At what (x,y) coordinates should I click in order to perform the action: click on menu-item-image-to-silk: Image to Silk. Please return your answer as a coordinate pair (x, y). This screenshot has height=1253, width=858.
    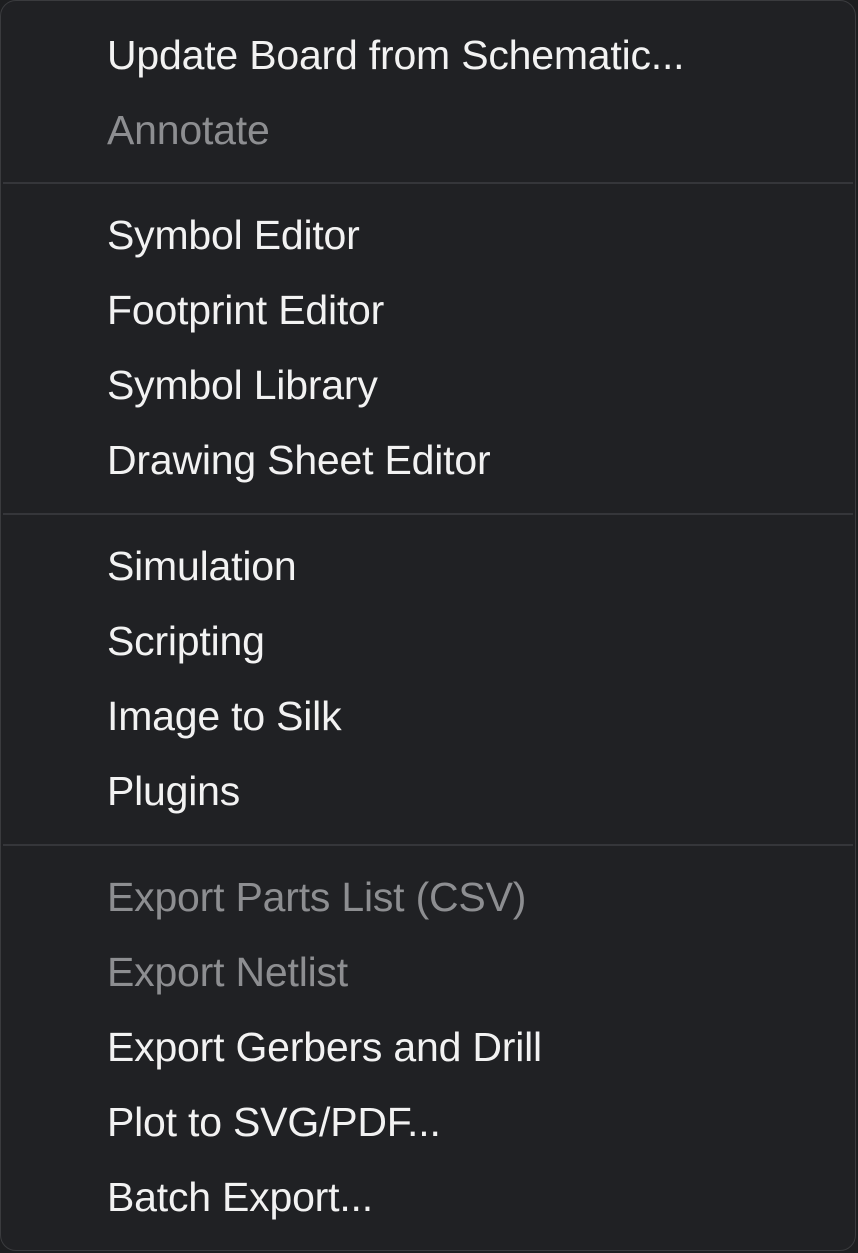
    Looking at the image, I should click on (471, 716).